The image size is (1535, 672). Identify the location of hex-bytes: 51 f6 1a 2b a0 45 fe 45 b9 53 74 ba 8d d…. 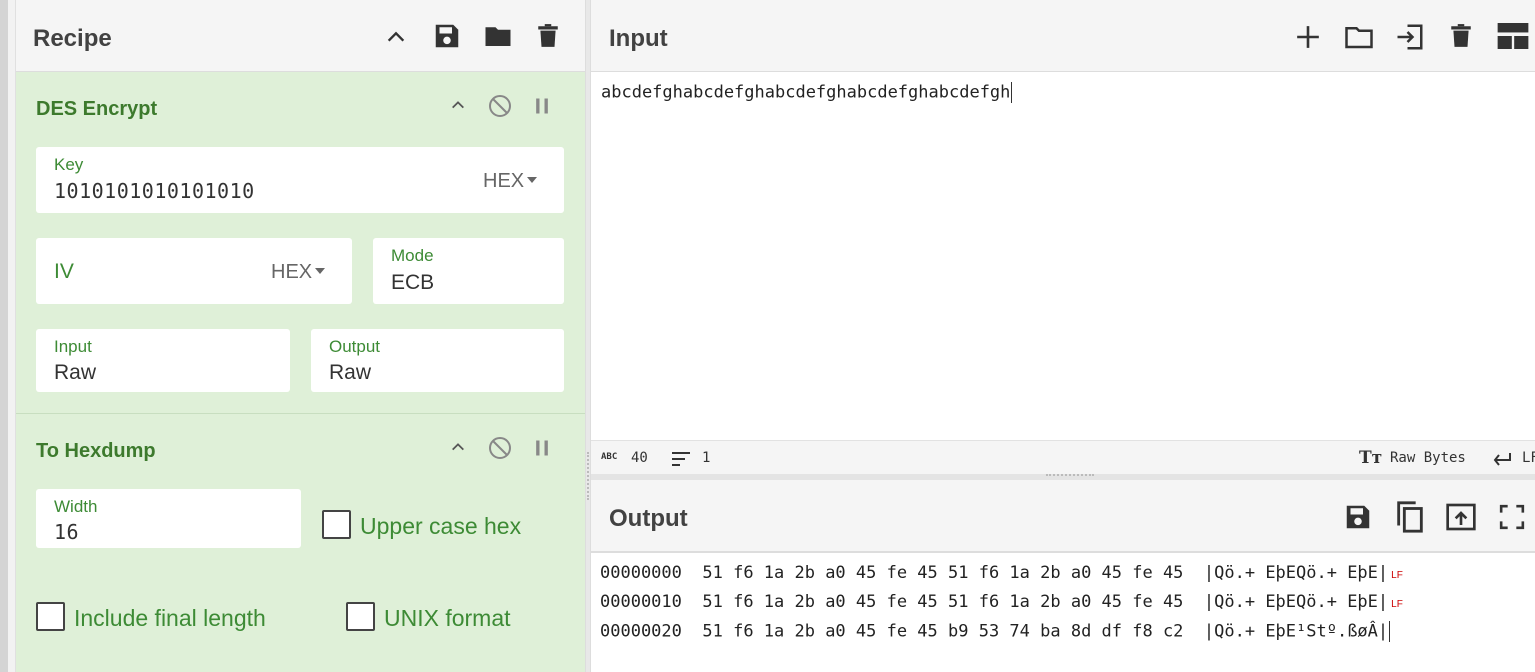
(943, 631).